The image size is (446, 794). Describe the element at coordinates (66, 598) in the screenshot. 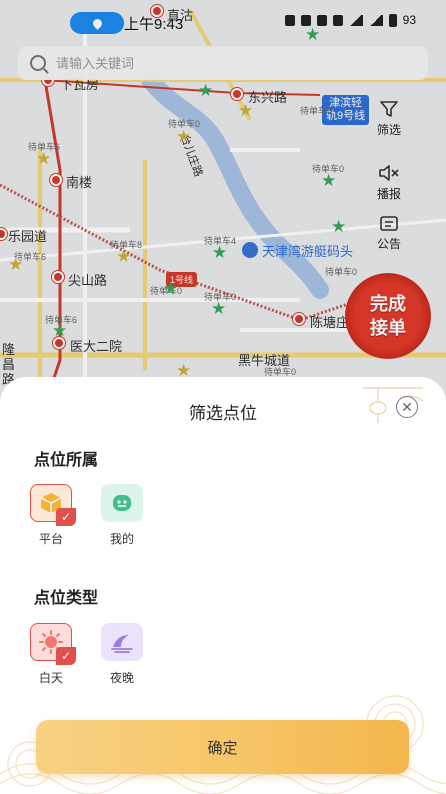

I see `section-title-type: 点位类型` at that location.